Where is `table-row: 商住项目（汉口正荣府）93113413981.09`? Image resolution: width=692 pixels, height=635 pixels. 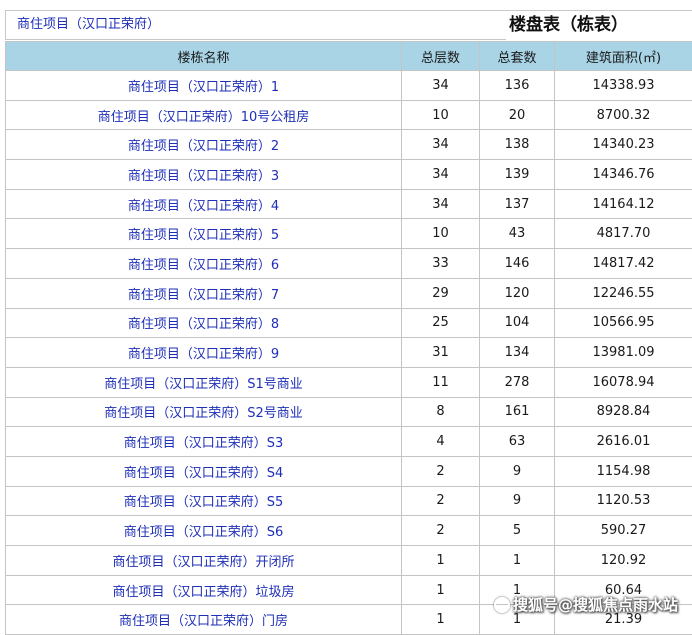 table-row: 商住项目（汉口正荣府）93113413981.09 is located at coordinates (349, 353).